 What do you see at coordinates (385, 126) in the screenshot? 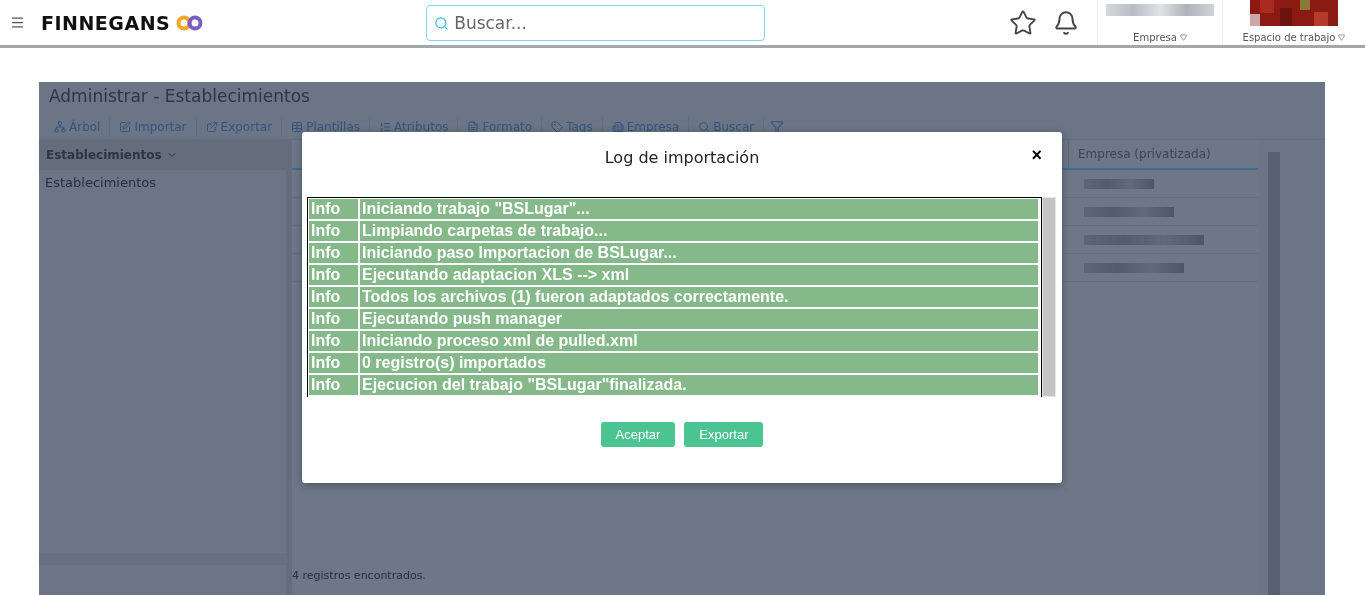
I see `list-icon` at bounding box center [385, 126].